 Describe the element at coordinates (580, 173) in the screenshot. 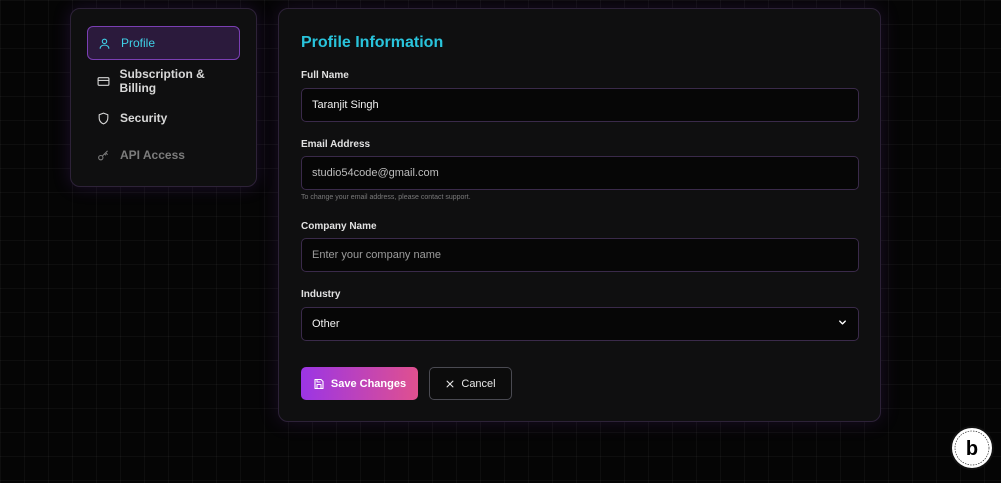

I see `email-field` at that location.